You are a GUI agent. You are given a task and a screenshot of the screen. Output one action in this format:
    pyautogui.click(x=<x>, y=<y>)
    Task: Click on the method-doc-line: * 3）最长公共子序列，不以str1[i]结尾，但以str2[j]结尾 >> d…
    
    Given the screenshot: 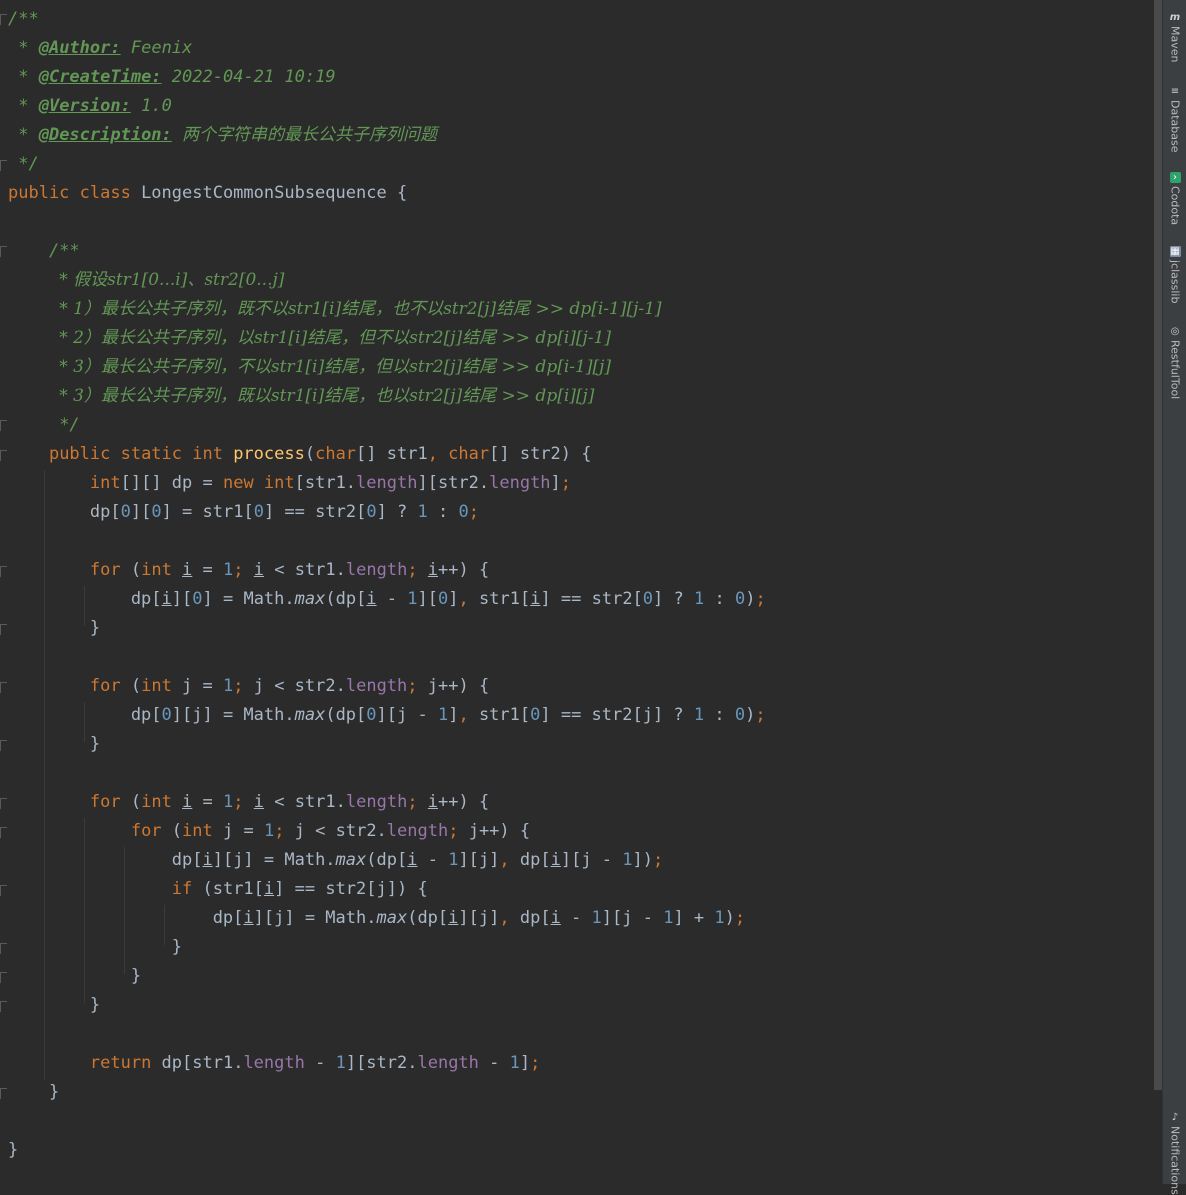 What is the action you would take?
    pyautogui.click(x=335, y=367)
    